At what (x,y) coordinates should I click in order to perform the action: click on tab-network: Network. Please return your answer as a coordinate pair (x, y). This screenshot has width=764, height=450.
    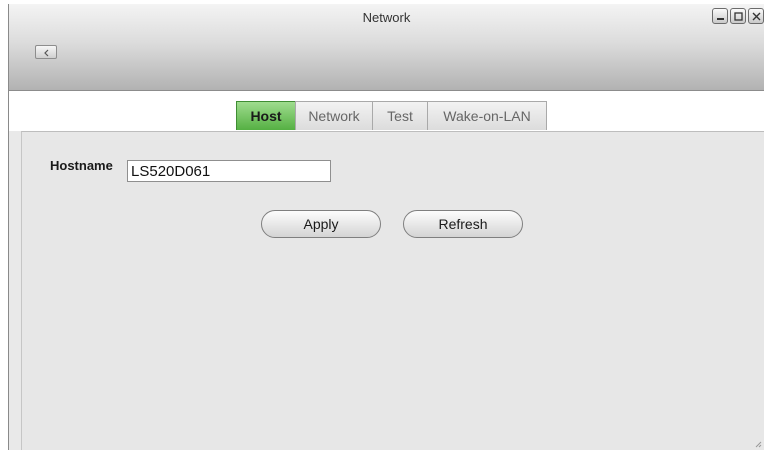
    Looking at the image, I should click on (334, 115).